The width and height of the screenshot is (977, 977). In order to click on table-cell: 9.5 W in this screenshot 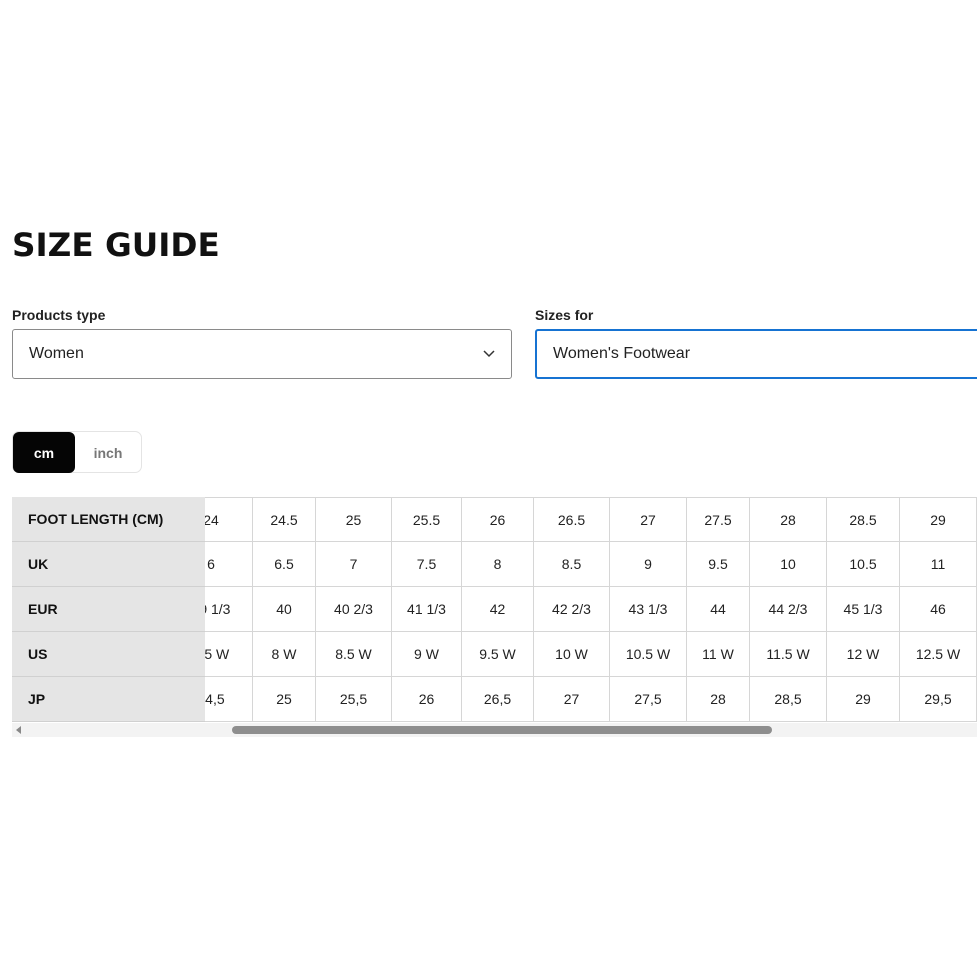, I will do `click(498, 654)`.